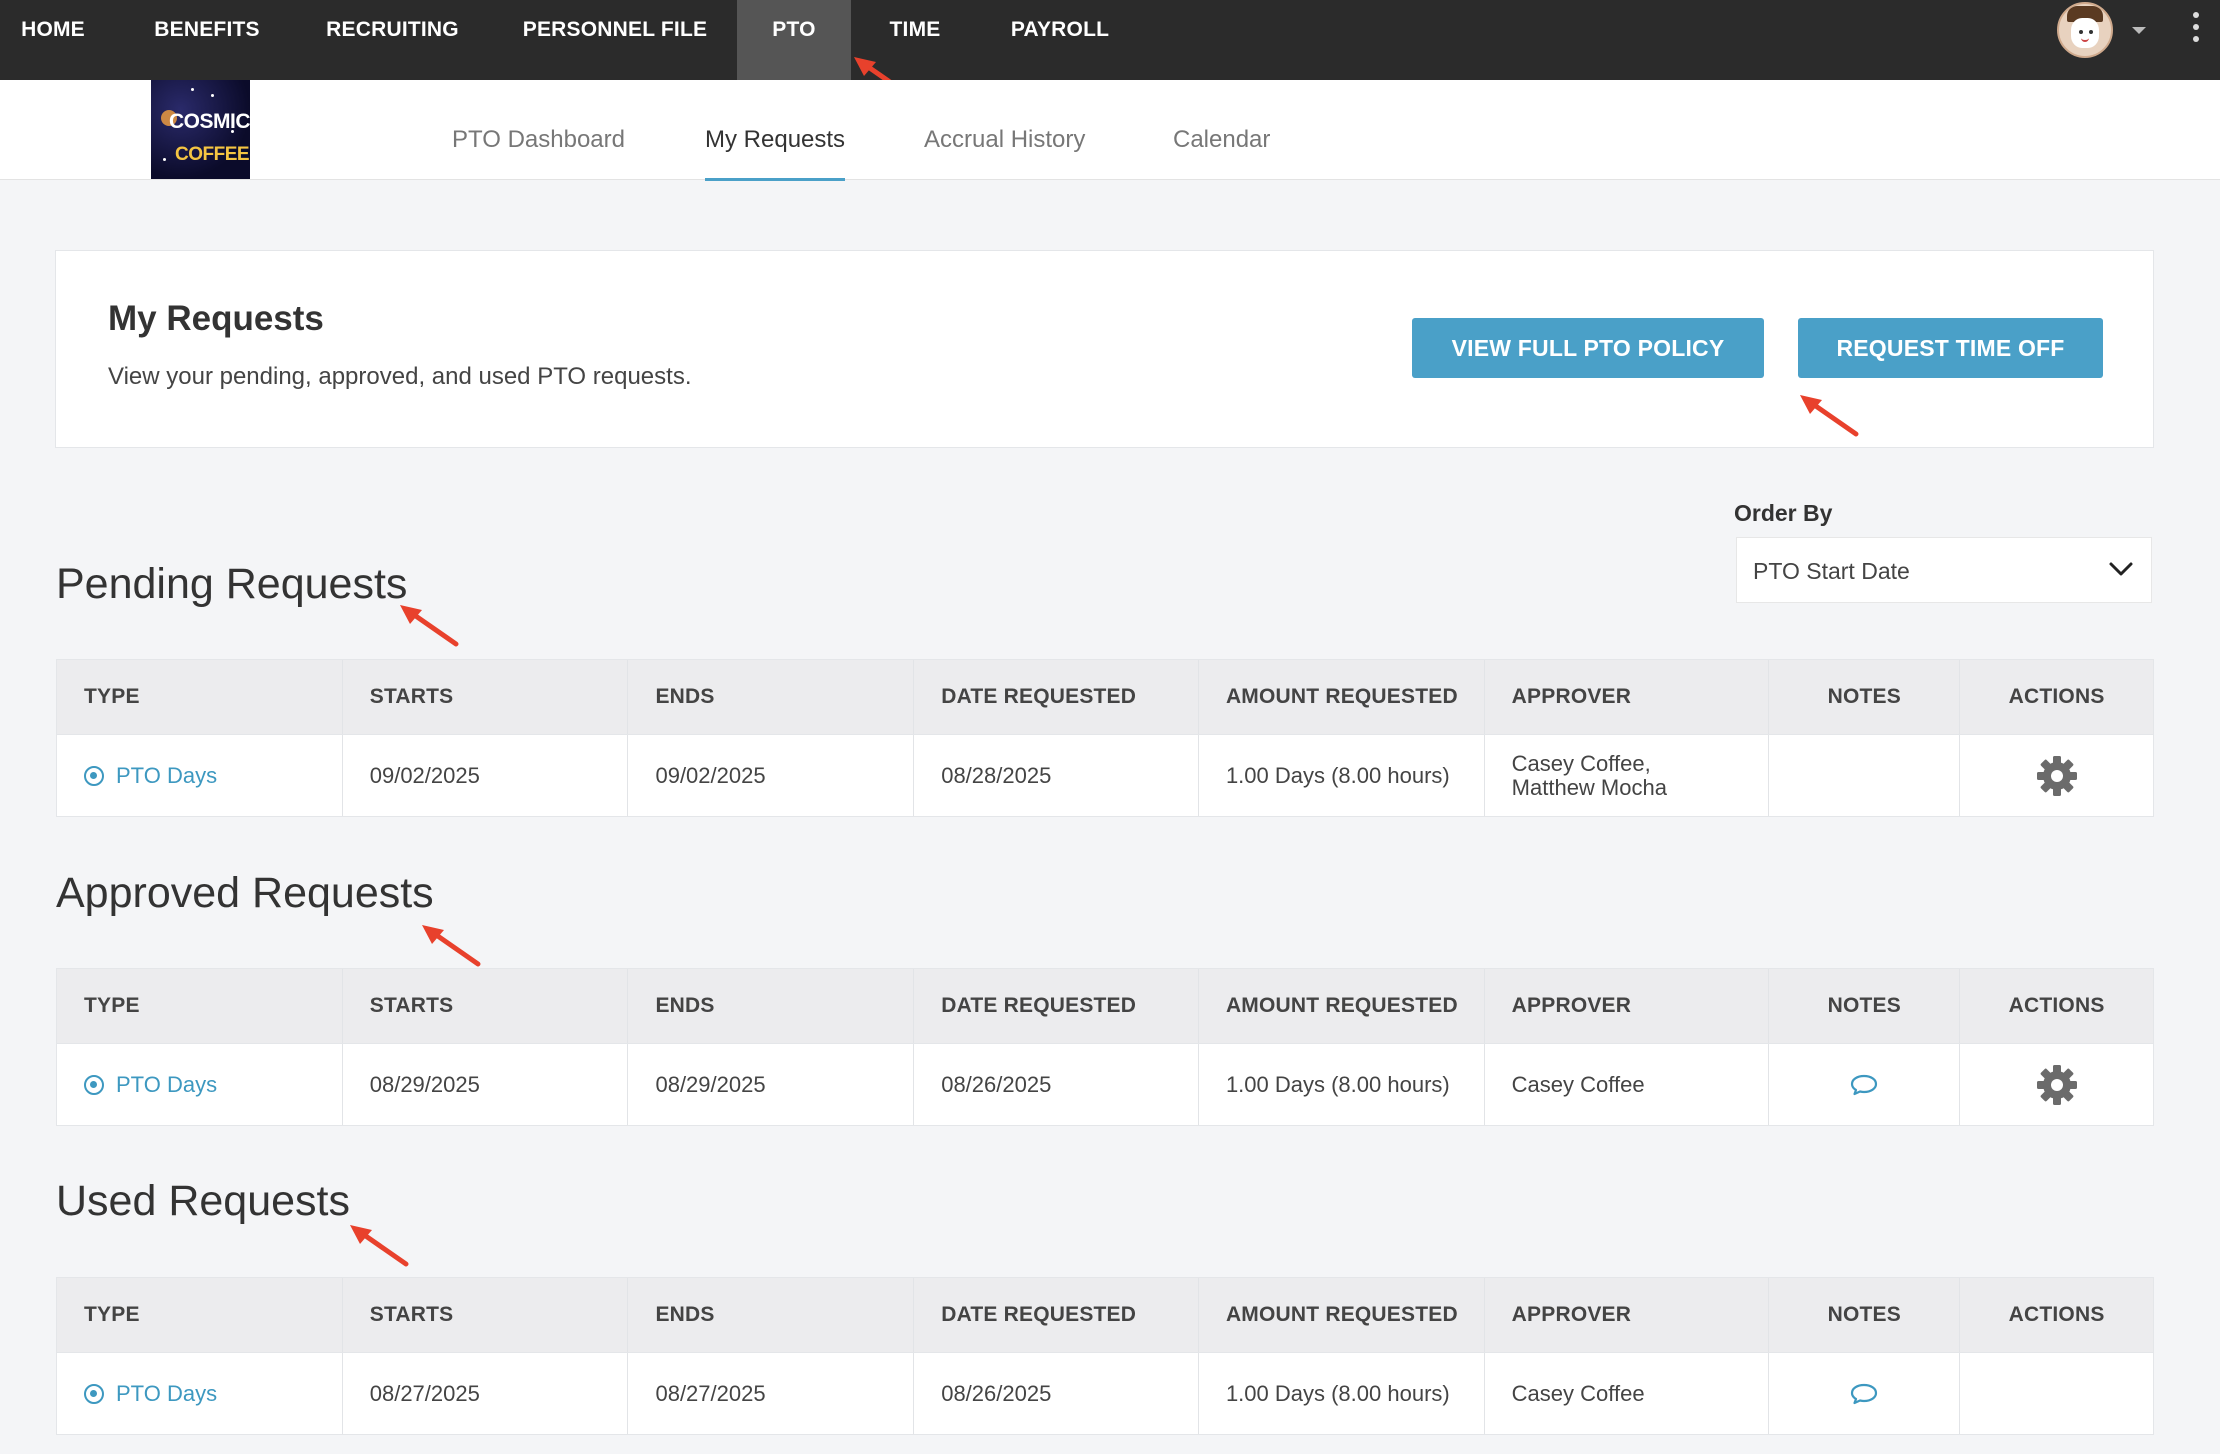 The width and height of the screenshot is (2220, 1454). What do you see at coordinates (209, 121) in the screenshot?
I see `logo-line-1: COSMIC` at bounding box center [209, 121].